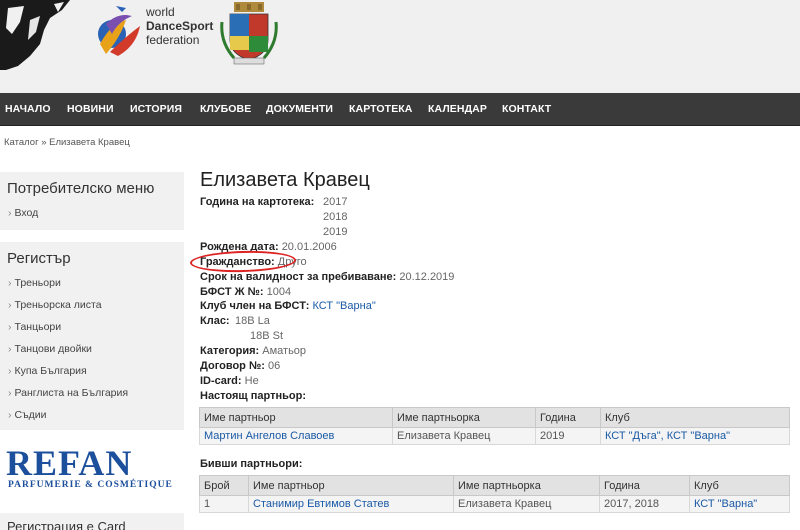  What do you see at coordinates (92, 213) in the screenshot?
I see `sidebar-item-login: › Вход` at bounding box center [92, 213].